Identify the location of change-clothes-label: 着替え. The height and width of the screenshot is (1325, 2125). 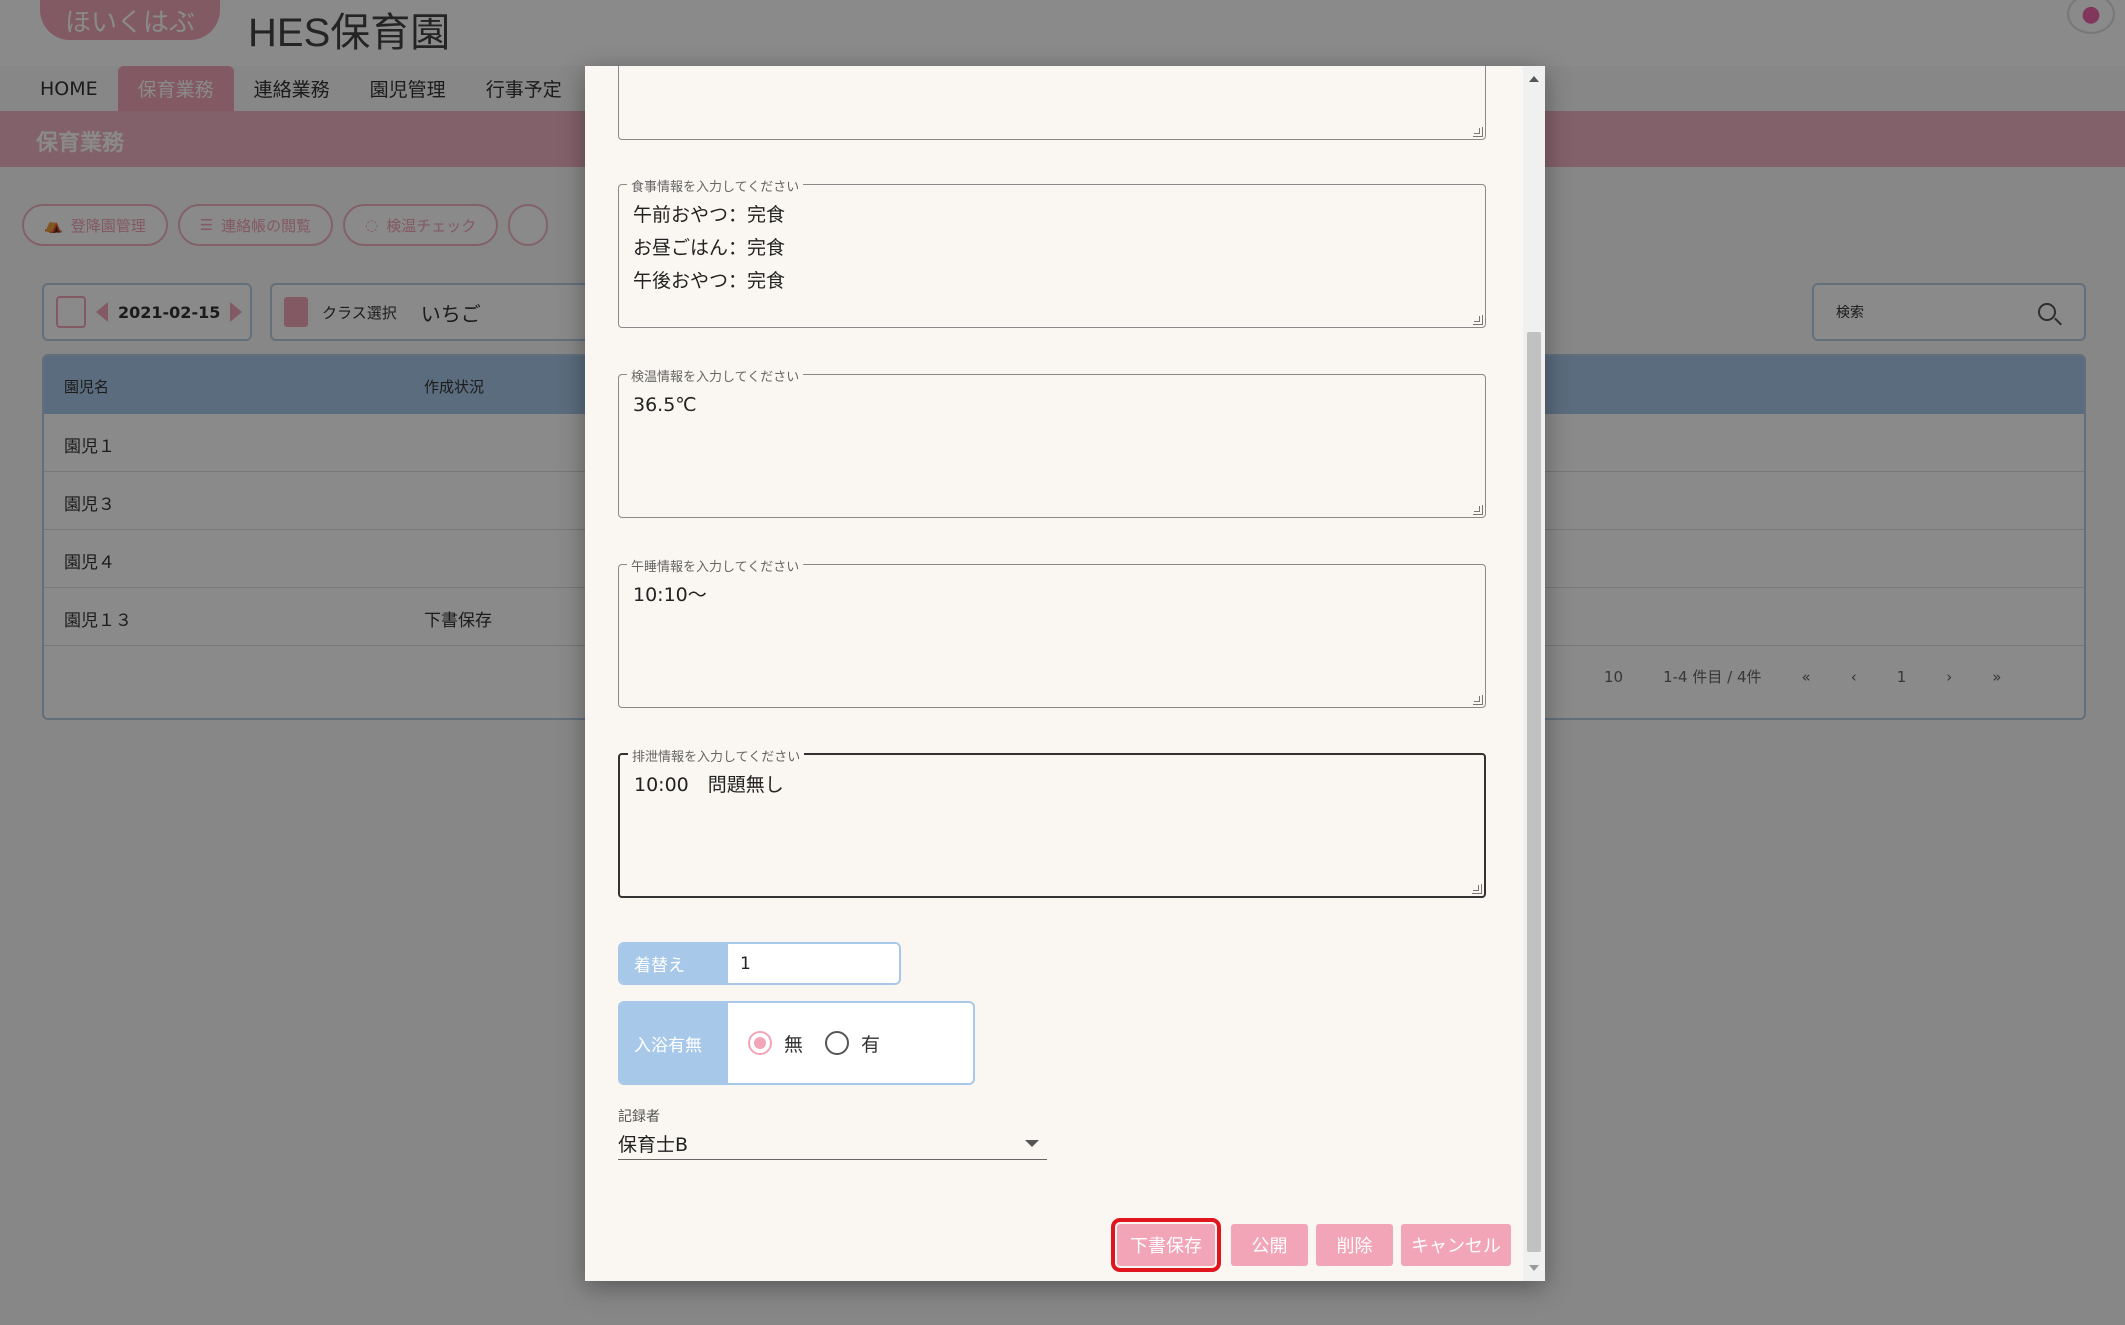
(674, 963).